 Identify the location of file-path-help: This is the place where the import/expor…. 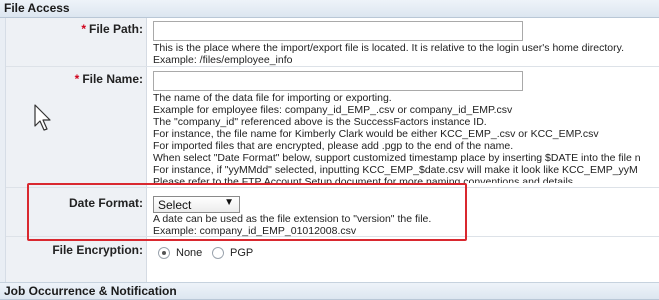
(406, 54).